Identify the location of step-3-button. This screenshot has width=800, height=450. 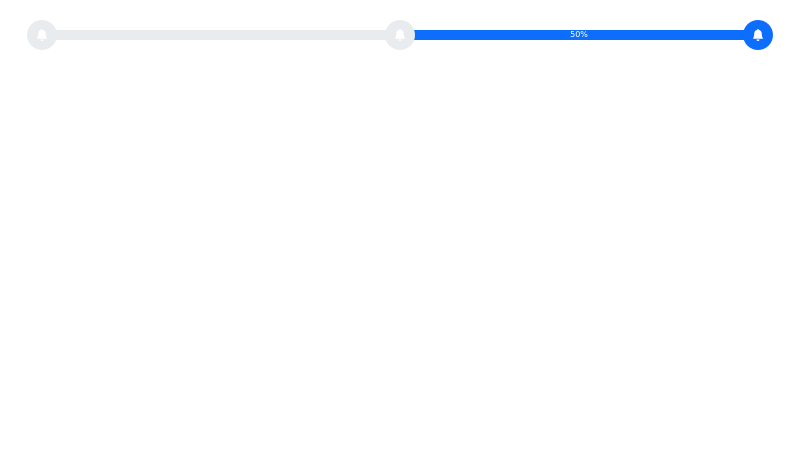
(758, 35).